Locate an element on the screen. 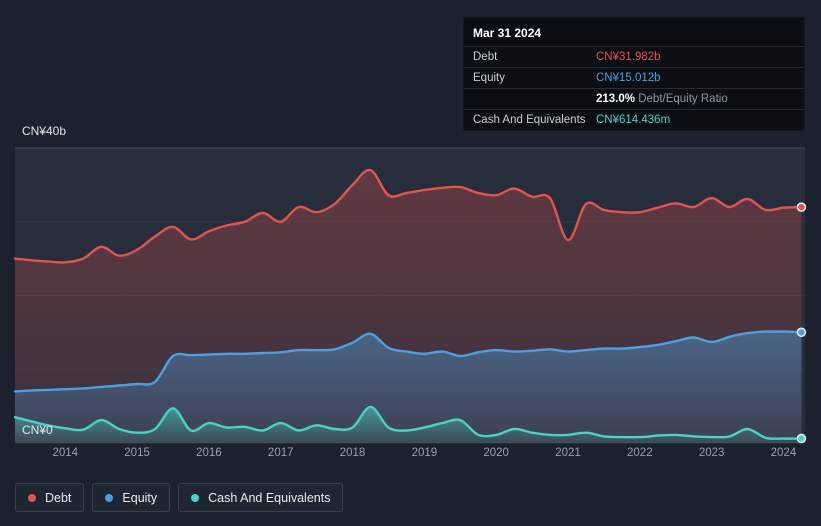  tooltip-ratio-label: Debt/Equity Ratio is located at coordinates (683, 99).